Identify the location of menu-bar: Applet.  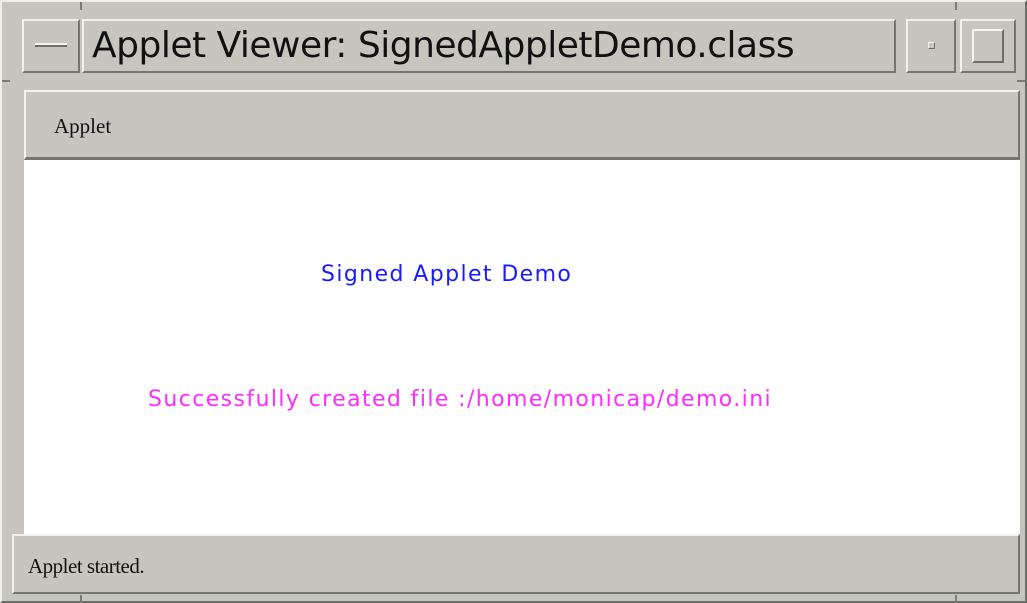
(522, 125).